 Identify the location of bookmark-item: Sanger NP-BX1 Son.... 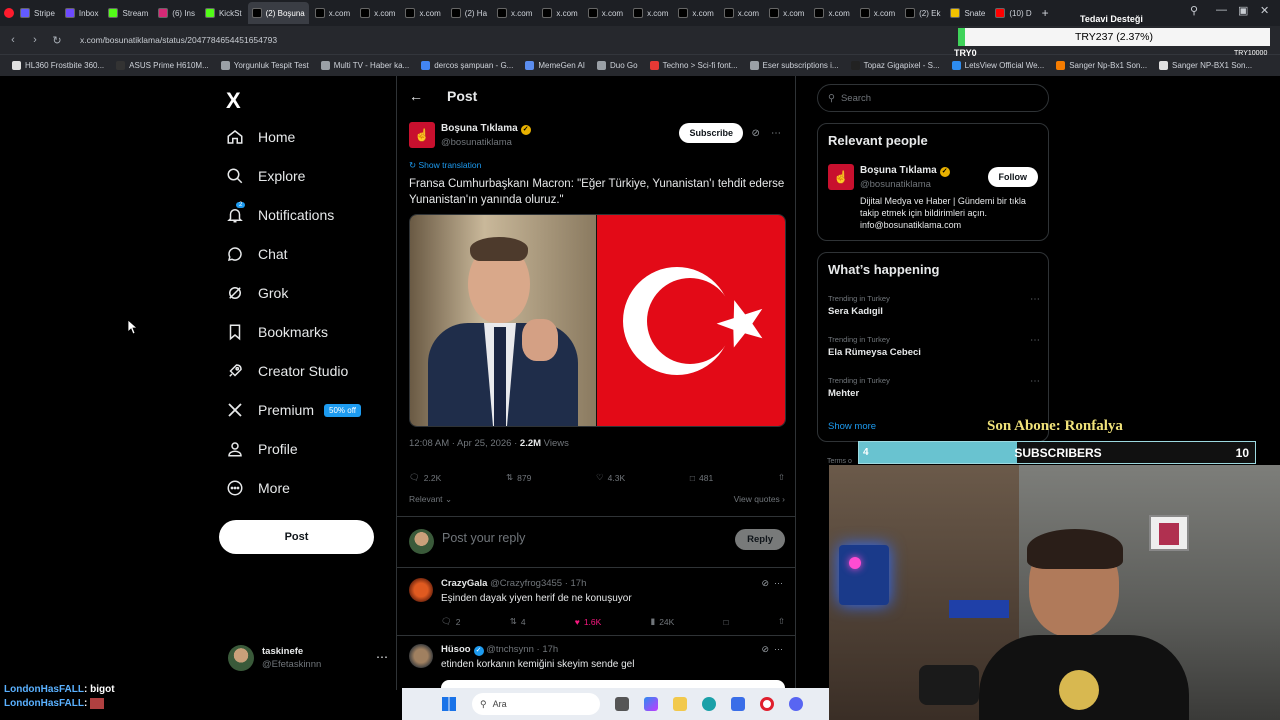
(1205, 65).